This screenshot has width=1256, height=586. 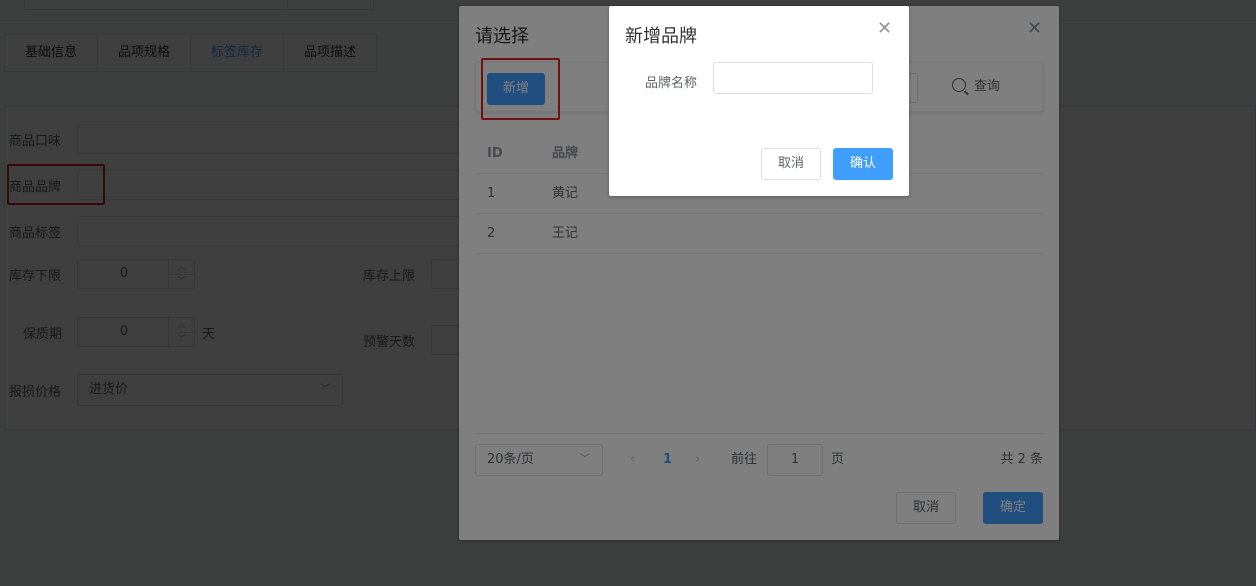 I want to click on cancel-button: 取消, so click(x=791, y=164).